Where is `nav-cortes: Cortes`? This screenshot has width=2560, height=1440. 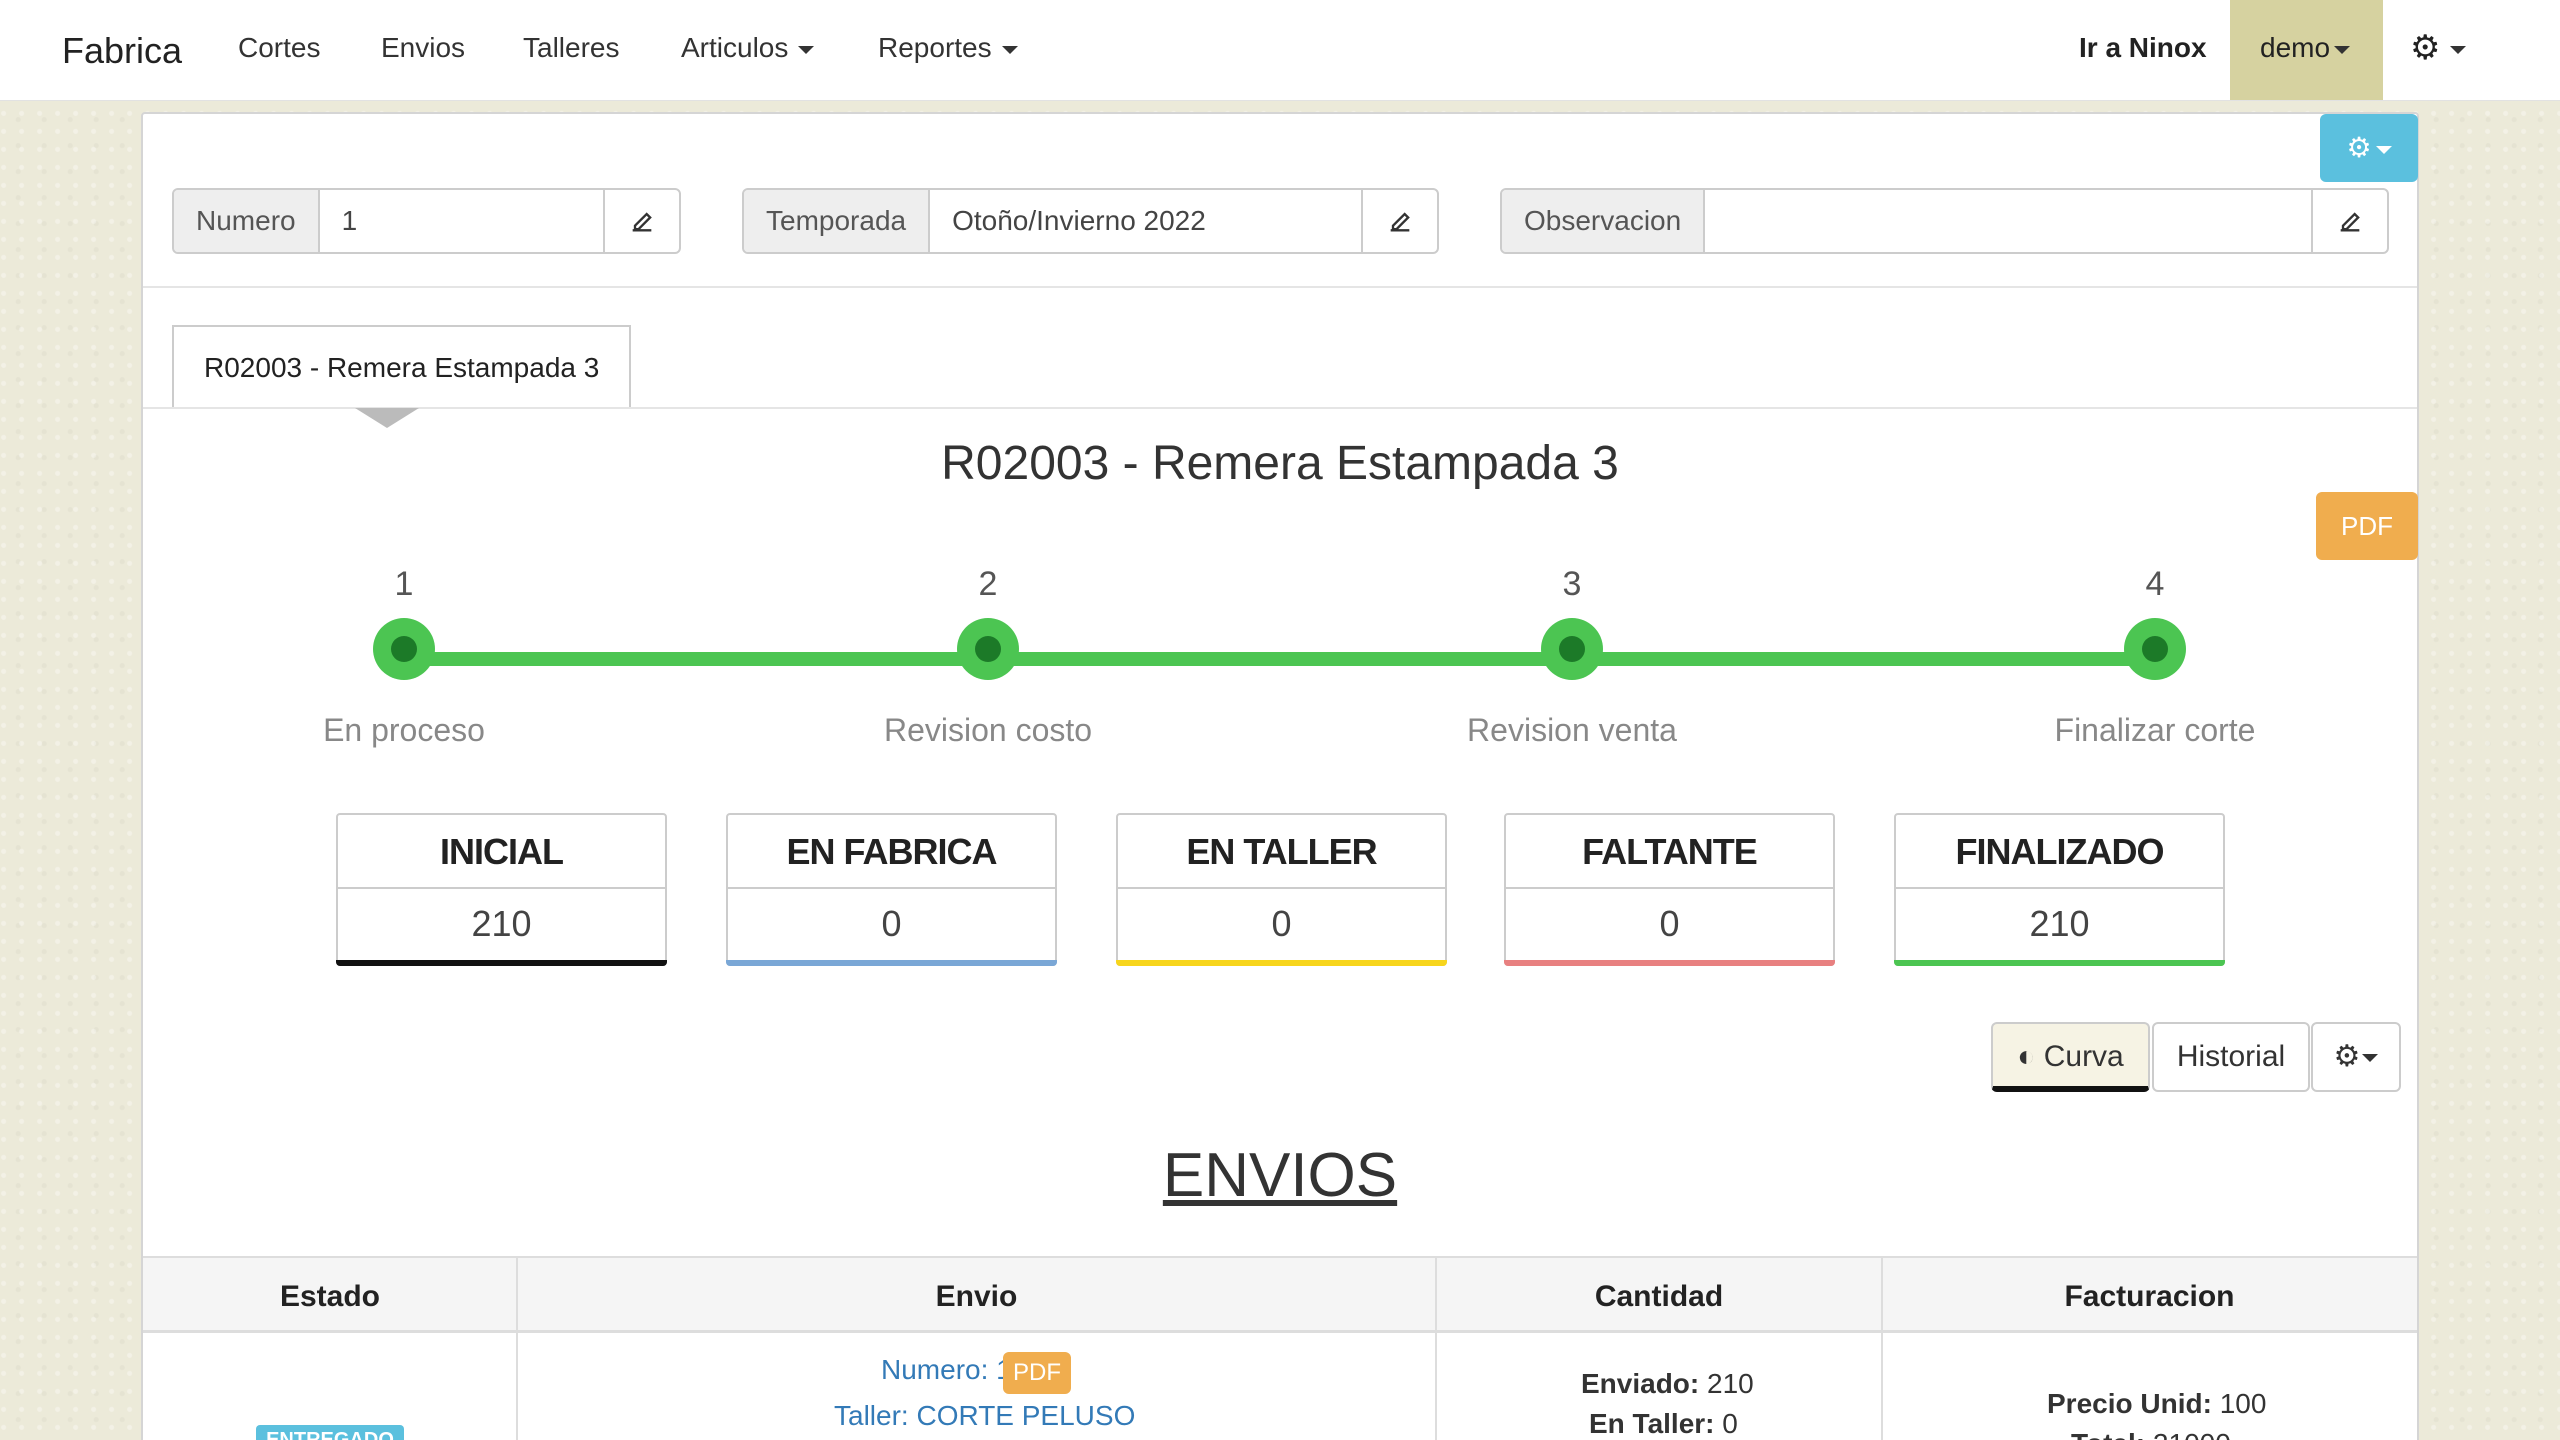
nav-cortes: Cortes is located at coordinates (279, 48).